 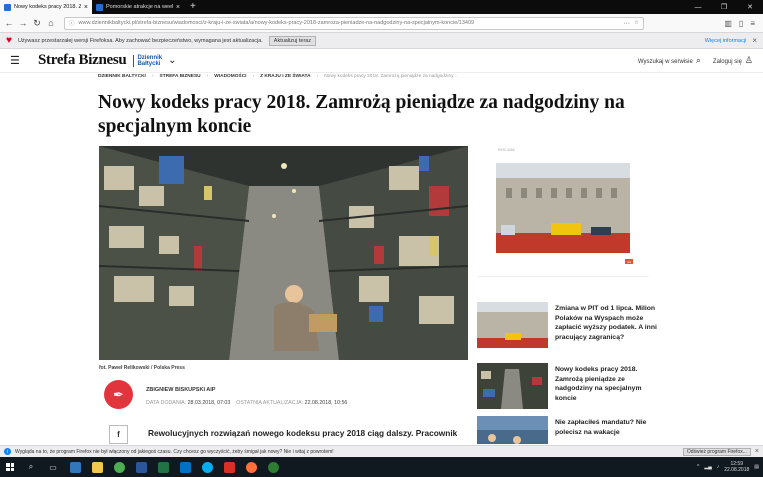 What do you see at coordinates (149, 63) in the screenshot?
I see `sublogo-line2: Bałtycki` at bounding box center [149, 63].